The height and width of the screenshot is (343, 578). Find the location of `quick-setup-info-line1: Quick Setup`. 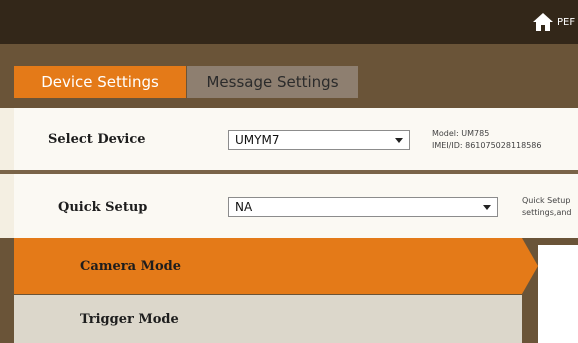

quick-setup-info-line1: Quick Setup is located at coordinates (546, 200).